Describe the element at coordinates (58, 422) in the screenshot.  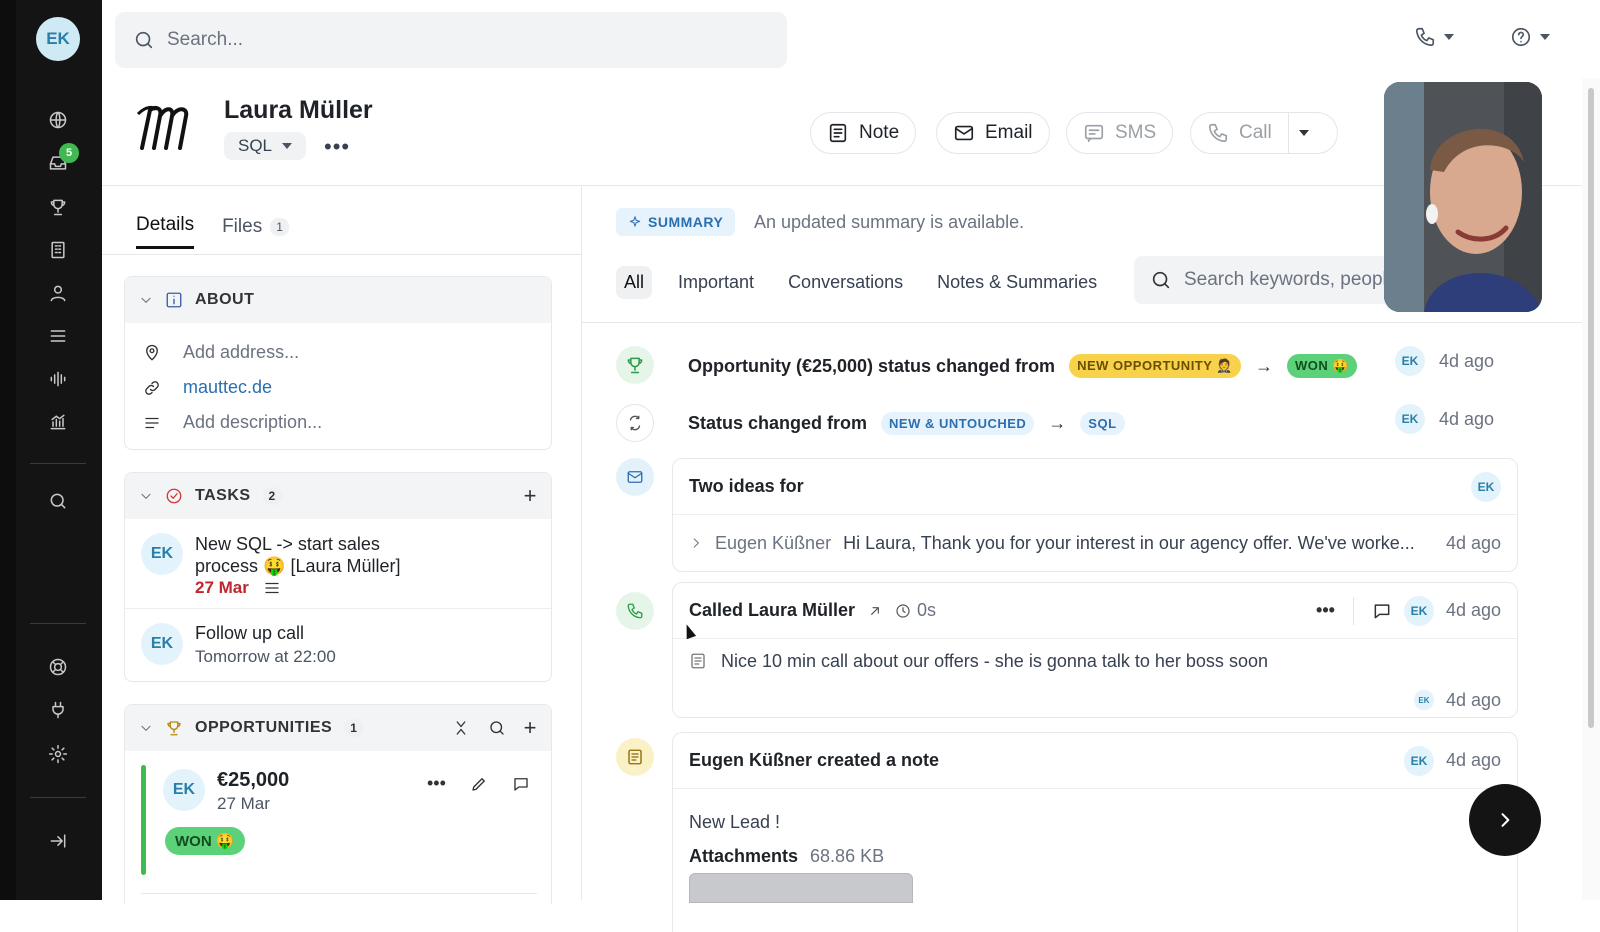
I see `analytics-icon` at that location.